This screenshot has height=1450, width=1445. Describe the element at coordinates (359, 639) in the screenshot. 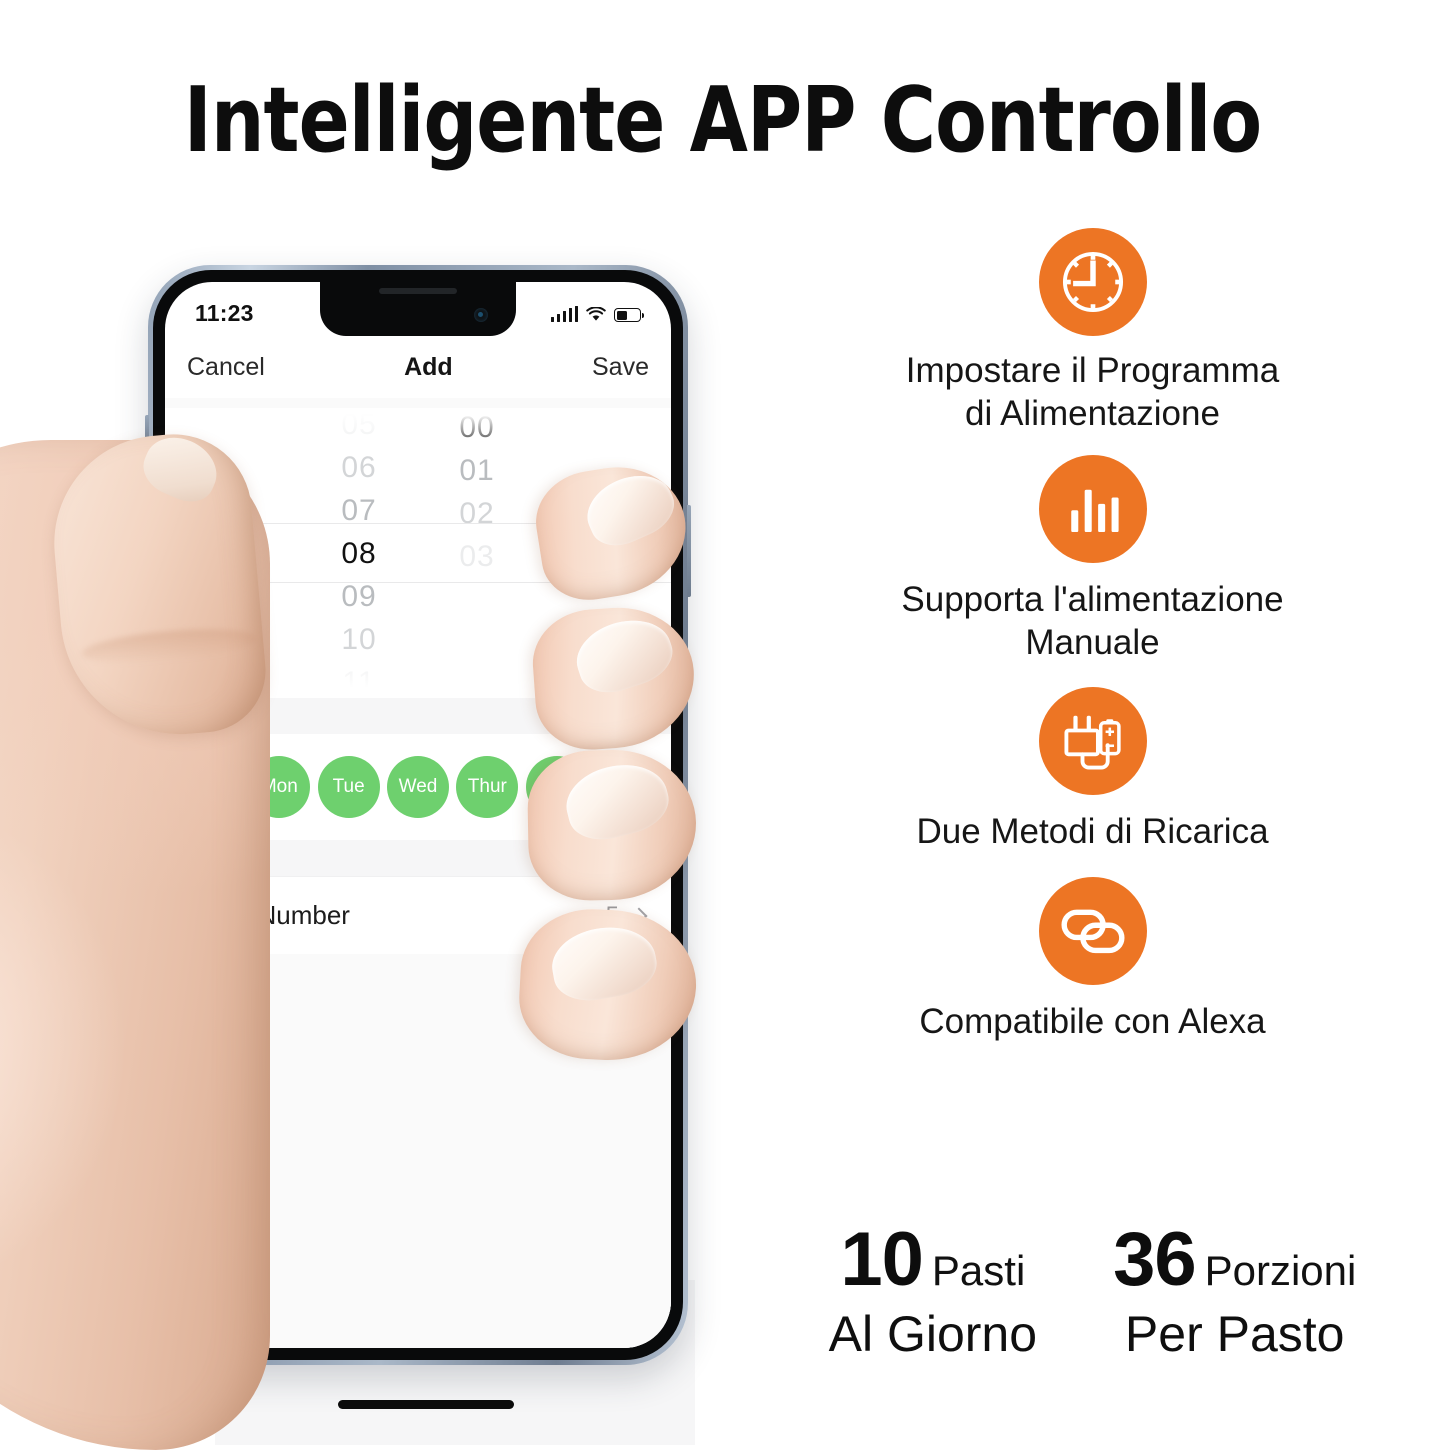

I see `hour-option: 10` at that location.